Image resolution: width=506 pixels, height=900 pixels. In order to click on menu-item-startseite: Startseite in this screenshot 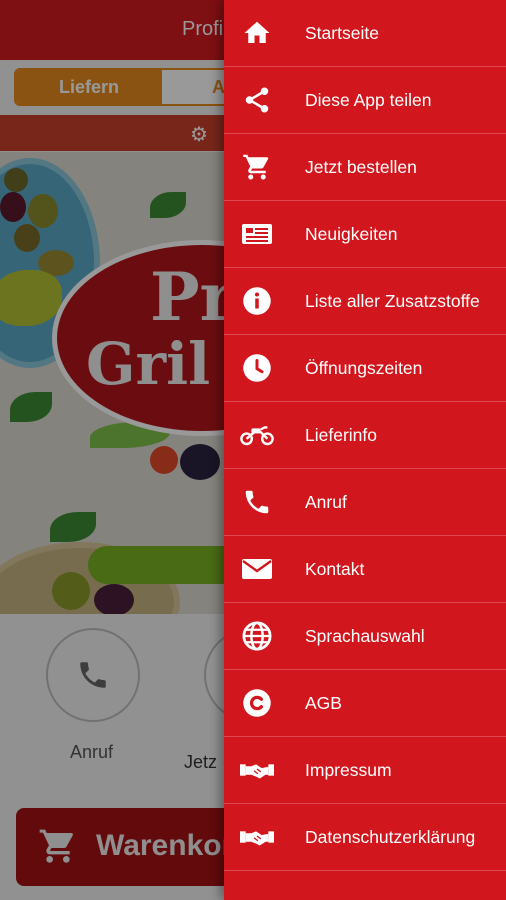, I will do `click(365, 33)`.